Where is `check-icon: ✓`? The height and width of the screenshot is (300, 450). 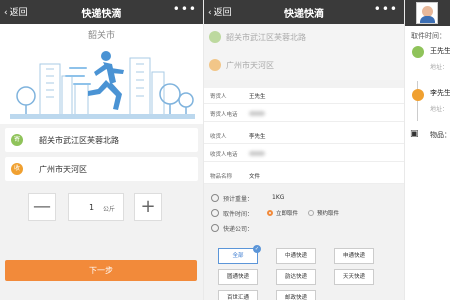
check-icon: ✓ is located at coordinates (257, 249).